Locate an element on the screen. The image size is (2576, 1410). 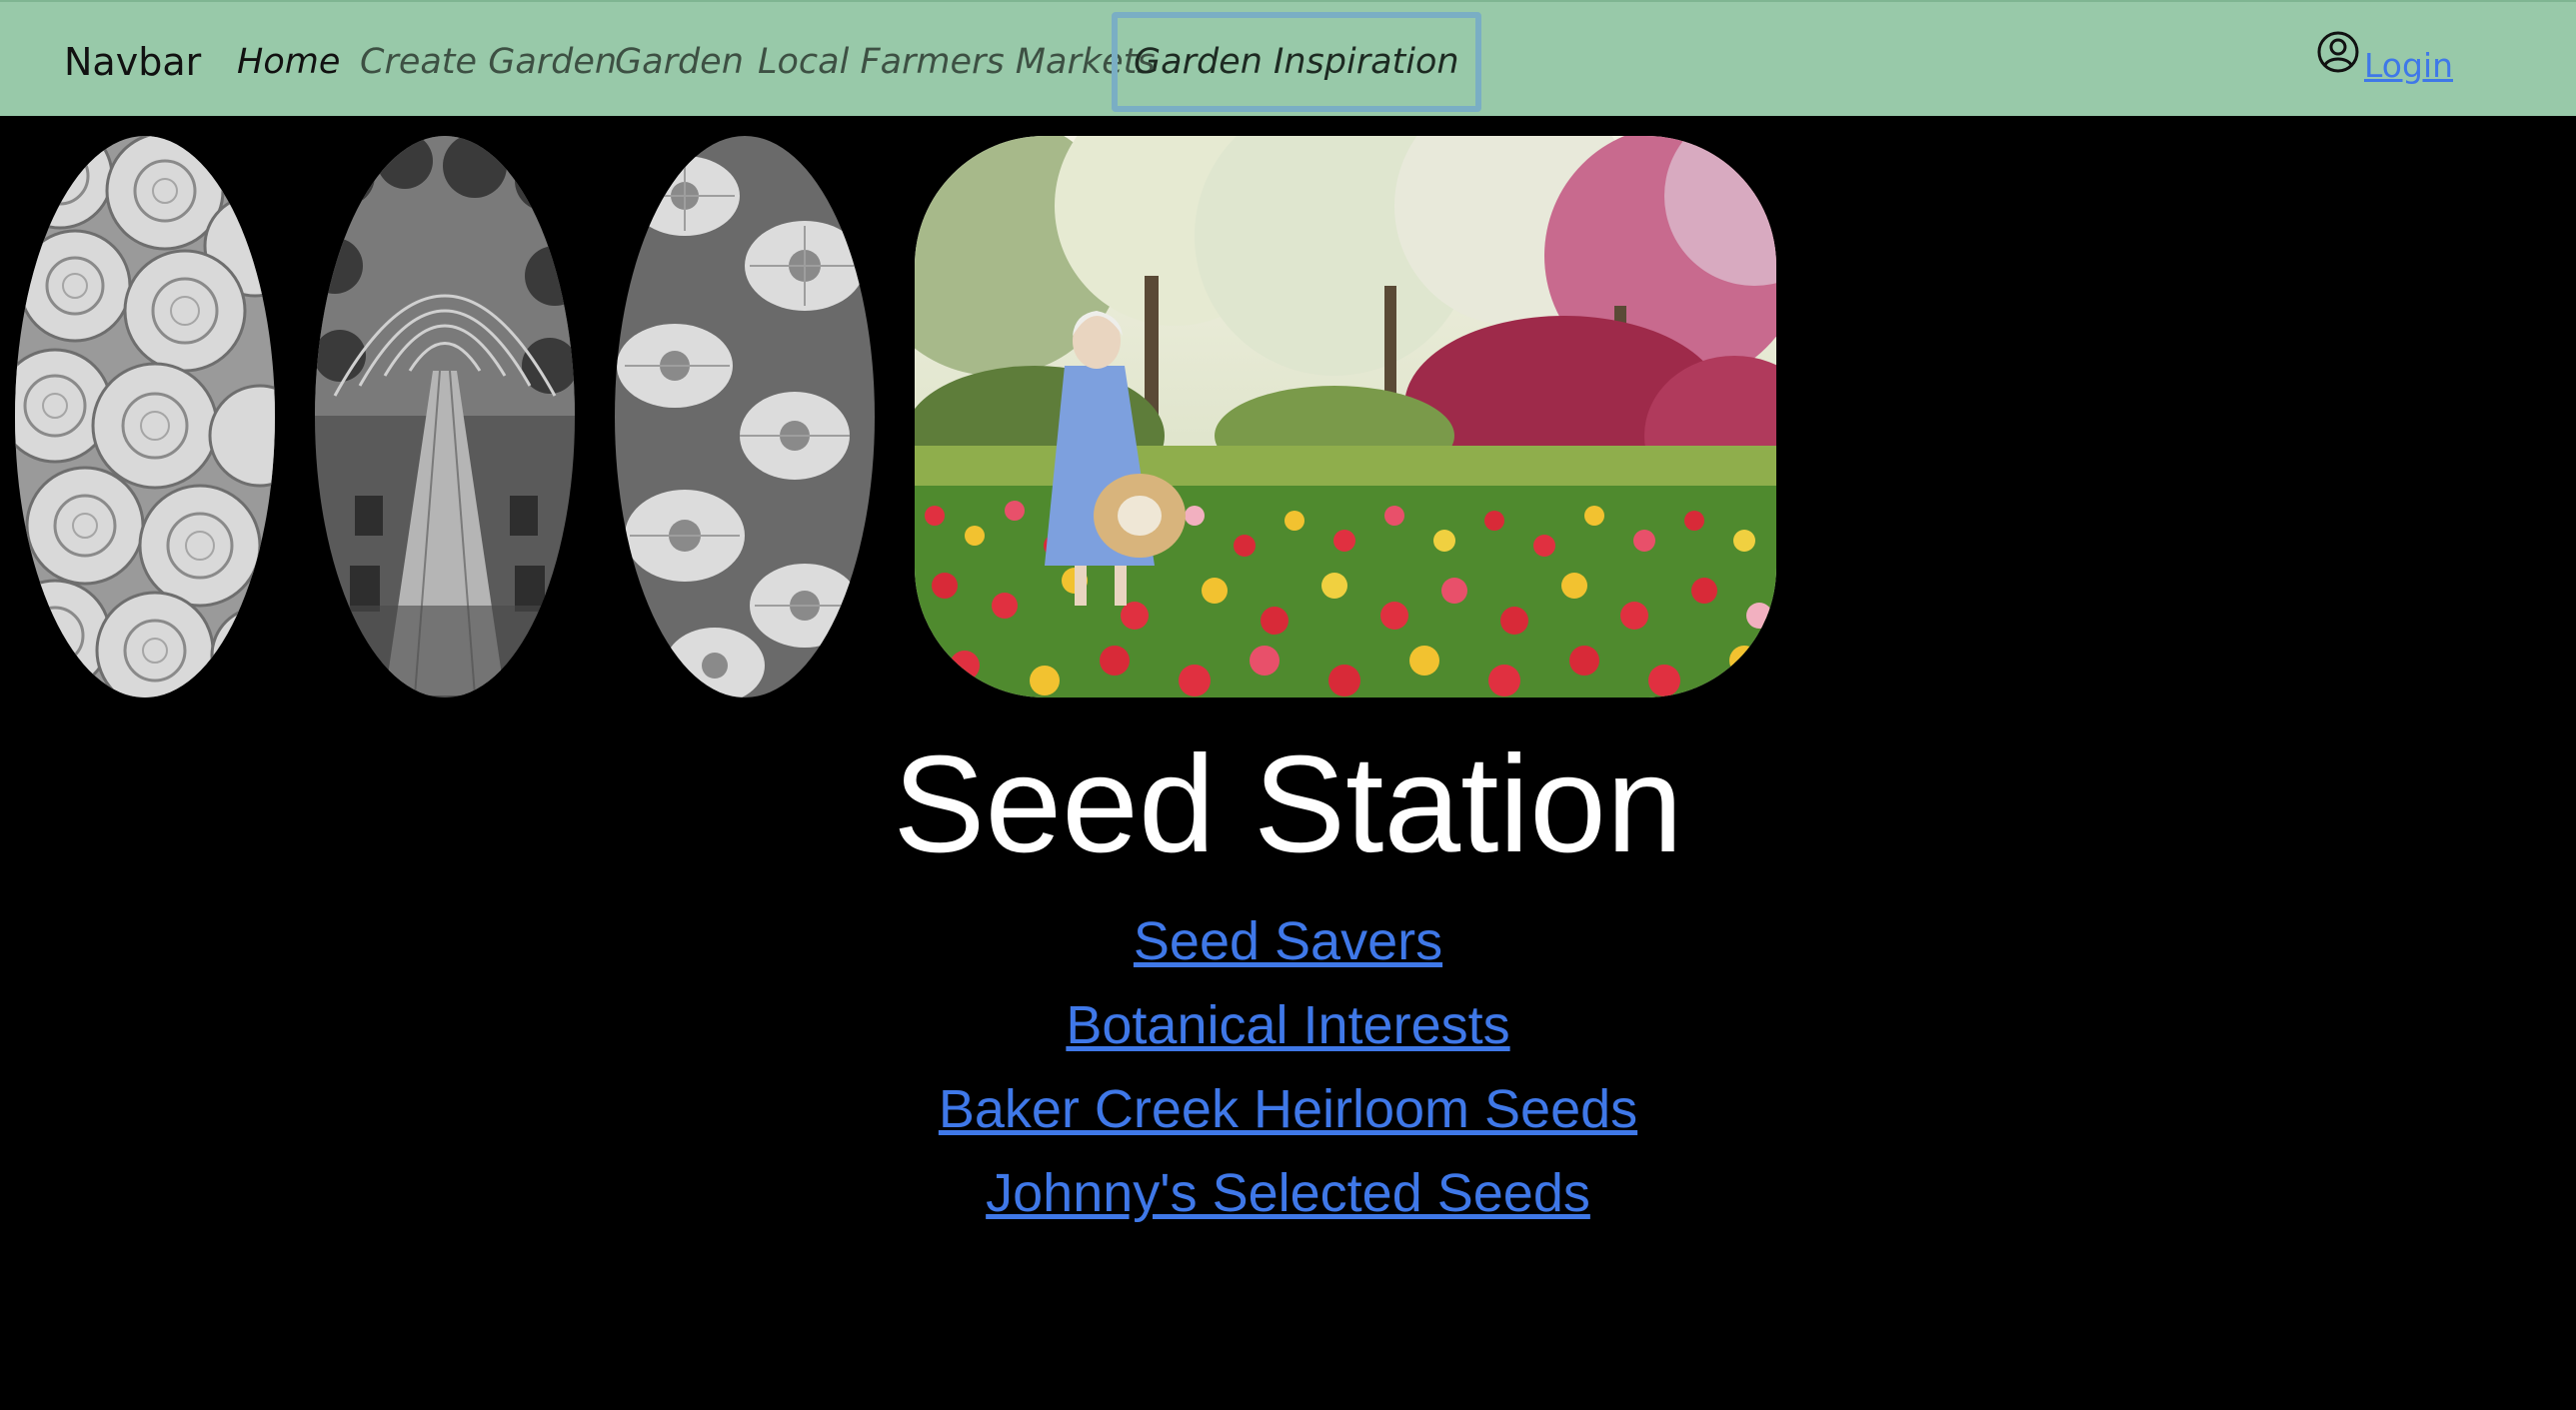
daisies-photo is located at coordinates (745, 417).